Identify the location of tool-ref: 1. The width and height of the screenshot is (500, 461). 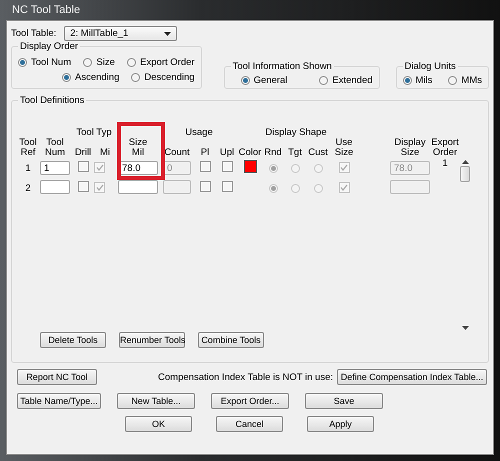
(28, 168).